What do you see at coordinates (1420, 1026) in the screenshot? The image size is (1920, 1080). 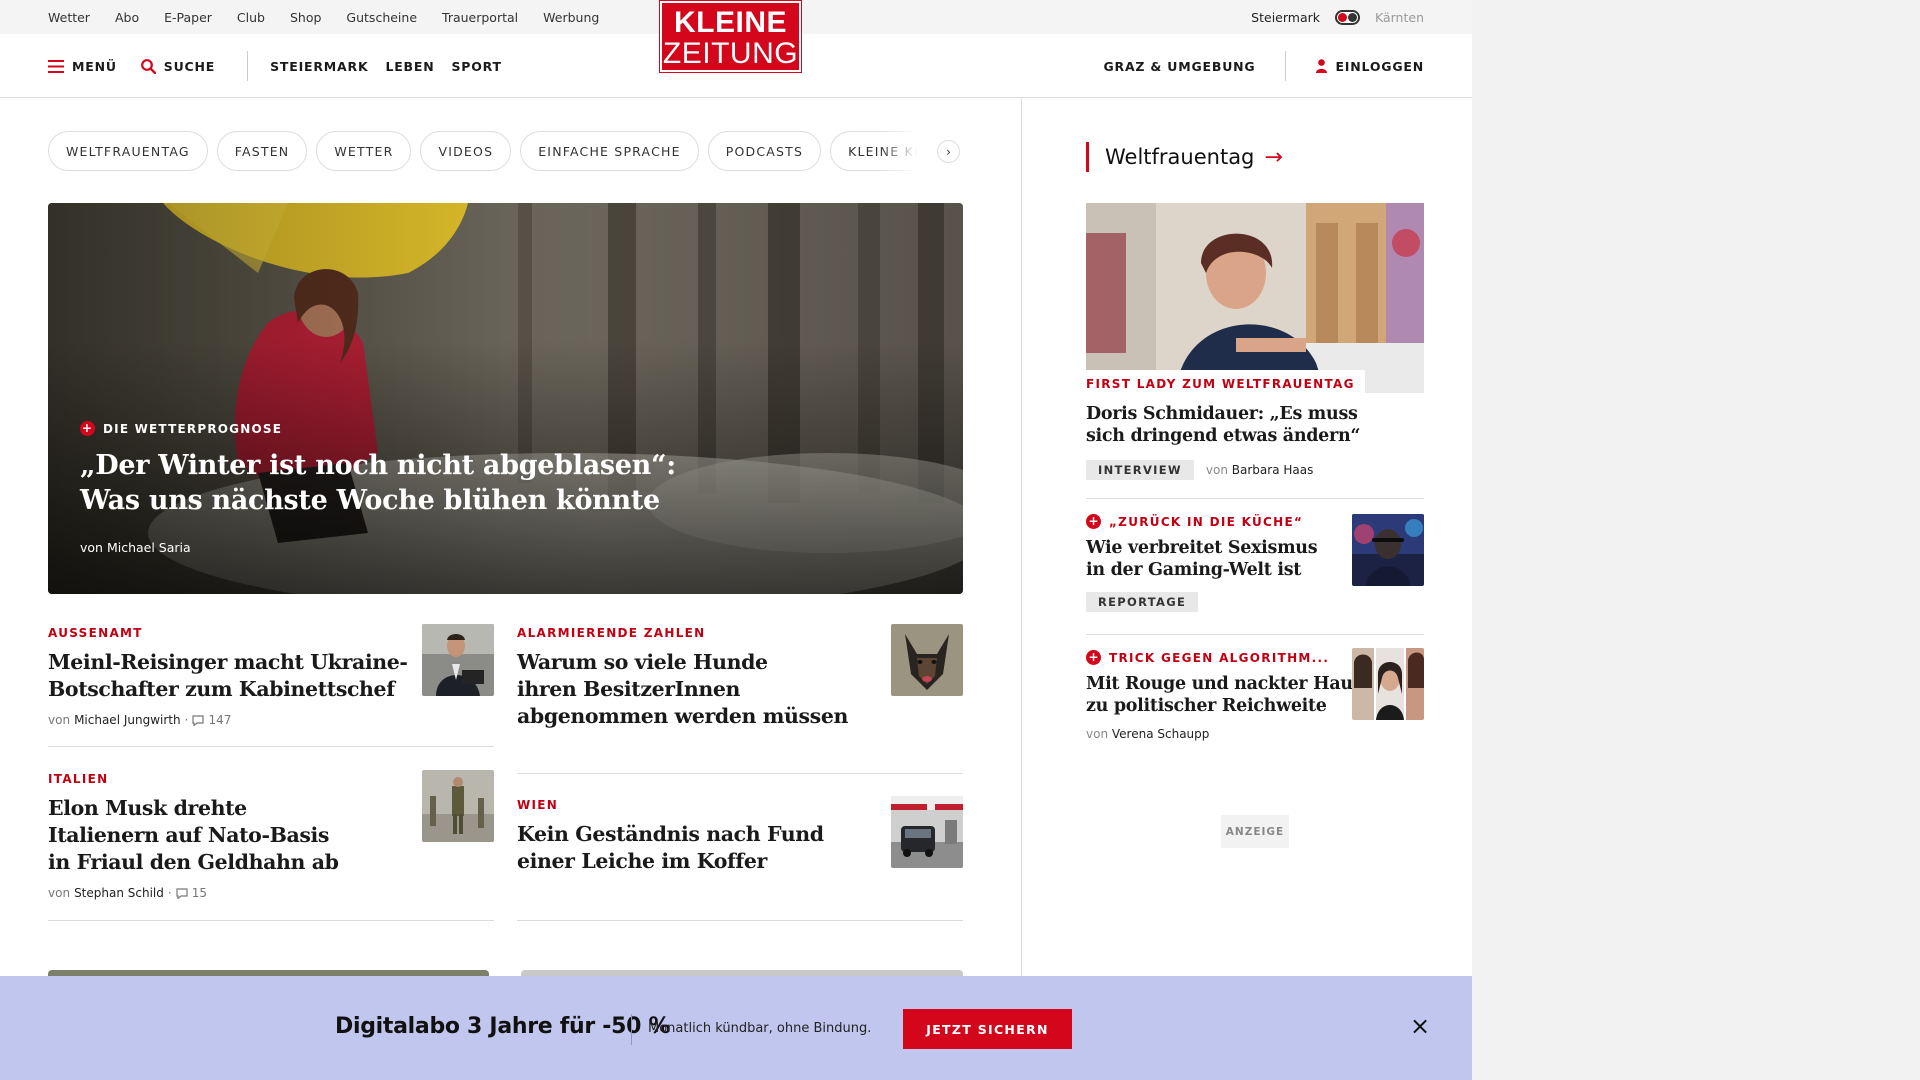 I see `close-icon: ×` at bounding box center [1420, 1026].